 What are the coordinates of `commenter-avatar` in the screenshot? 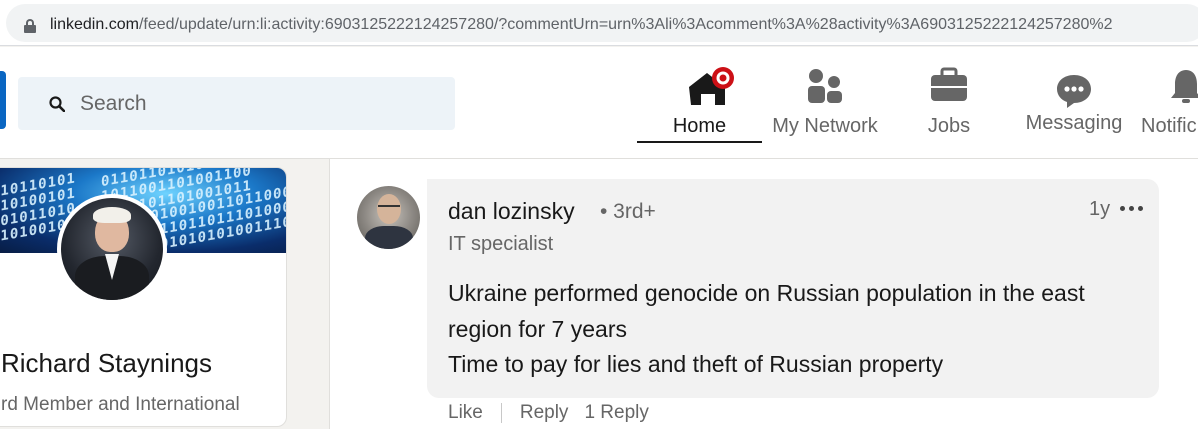 It's located at (388, 217).